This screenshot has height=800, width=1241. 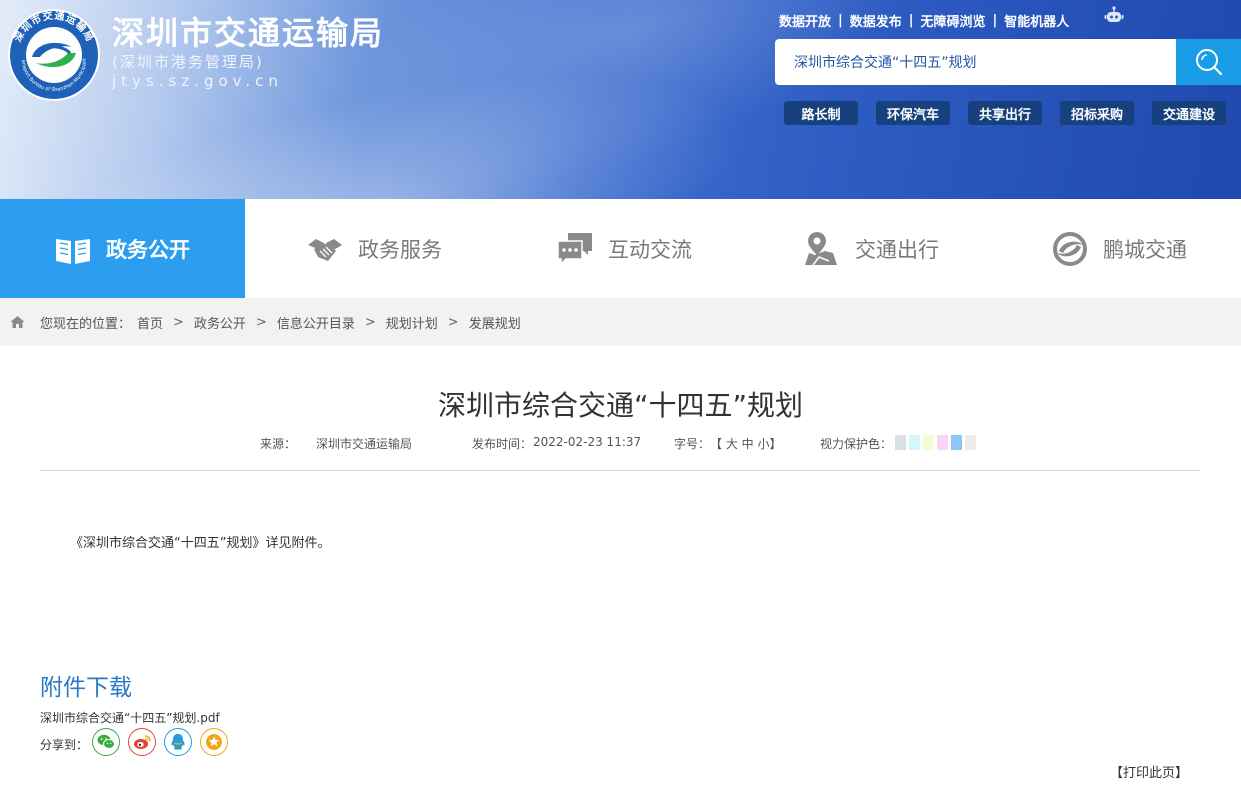 I want to click on nav-item-label: 交通出行, so click(x=897, y=249).